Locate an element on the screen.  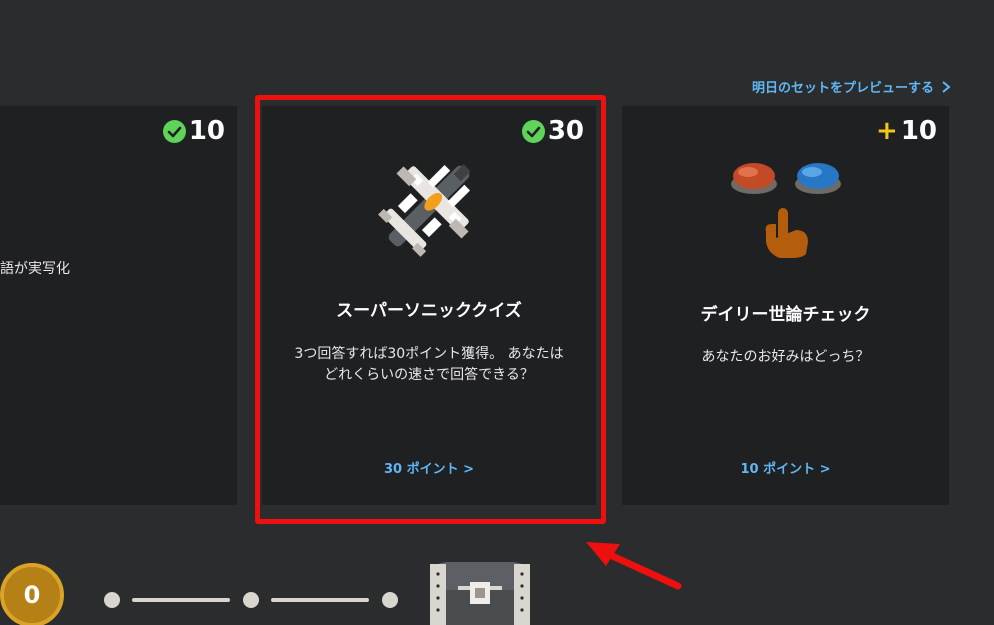
two-buttons-pointer-icon is located at coordinates (786, 210).